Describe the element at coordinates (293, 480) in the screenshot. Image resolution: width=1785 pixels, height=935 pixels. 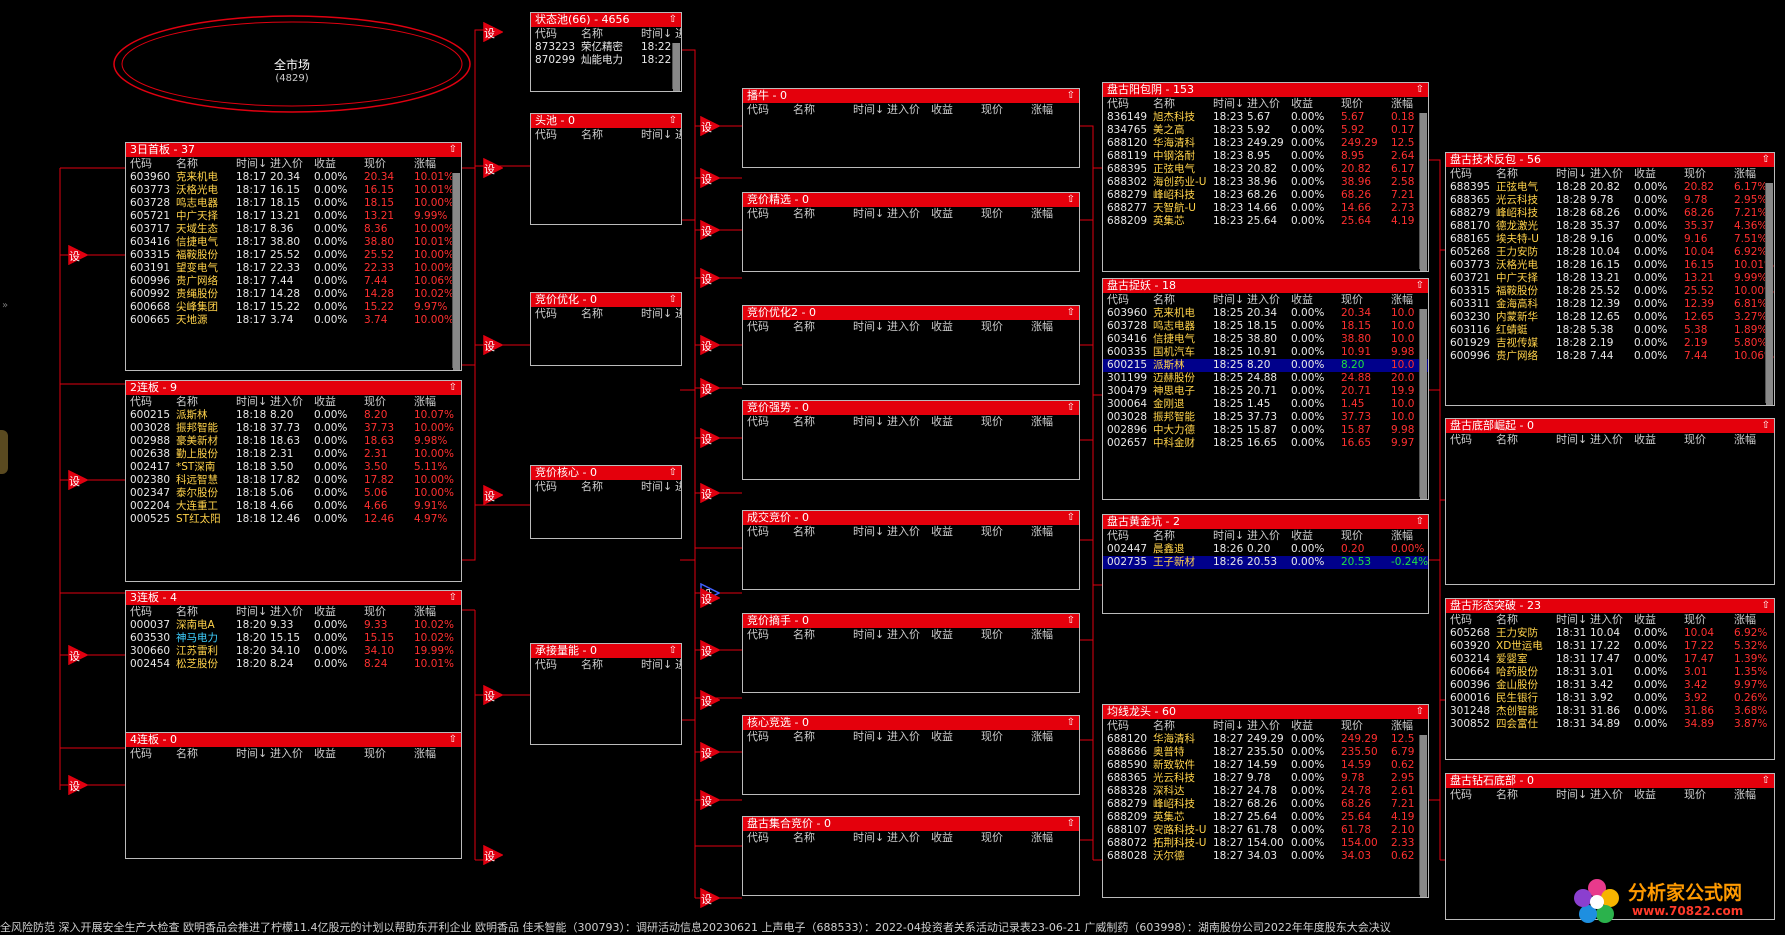
I see `table-row: 002380 科远智慧 18:18 17.82 0.00% 17.82 10.00%` at that location.